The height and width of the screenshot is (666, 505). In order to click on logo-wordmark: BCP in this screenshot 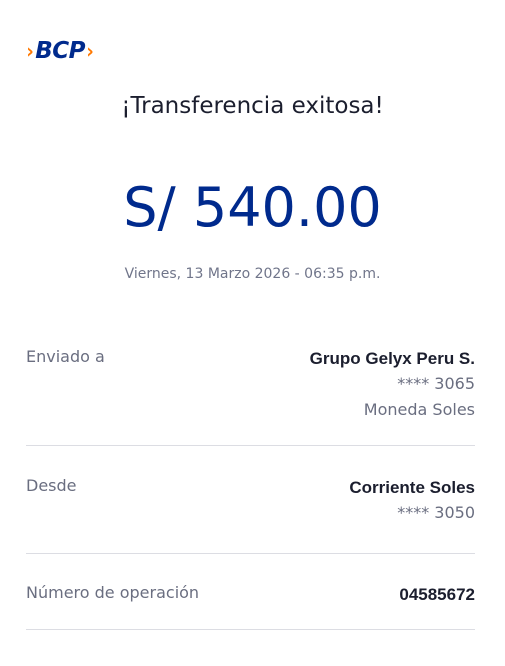, I will do `click(60, 50)`.